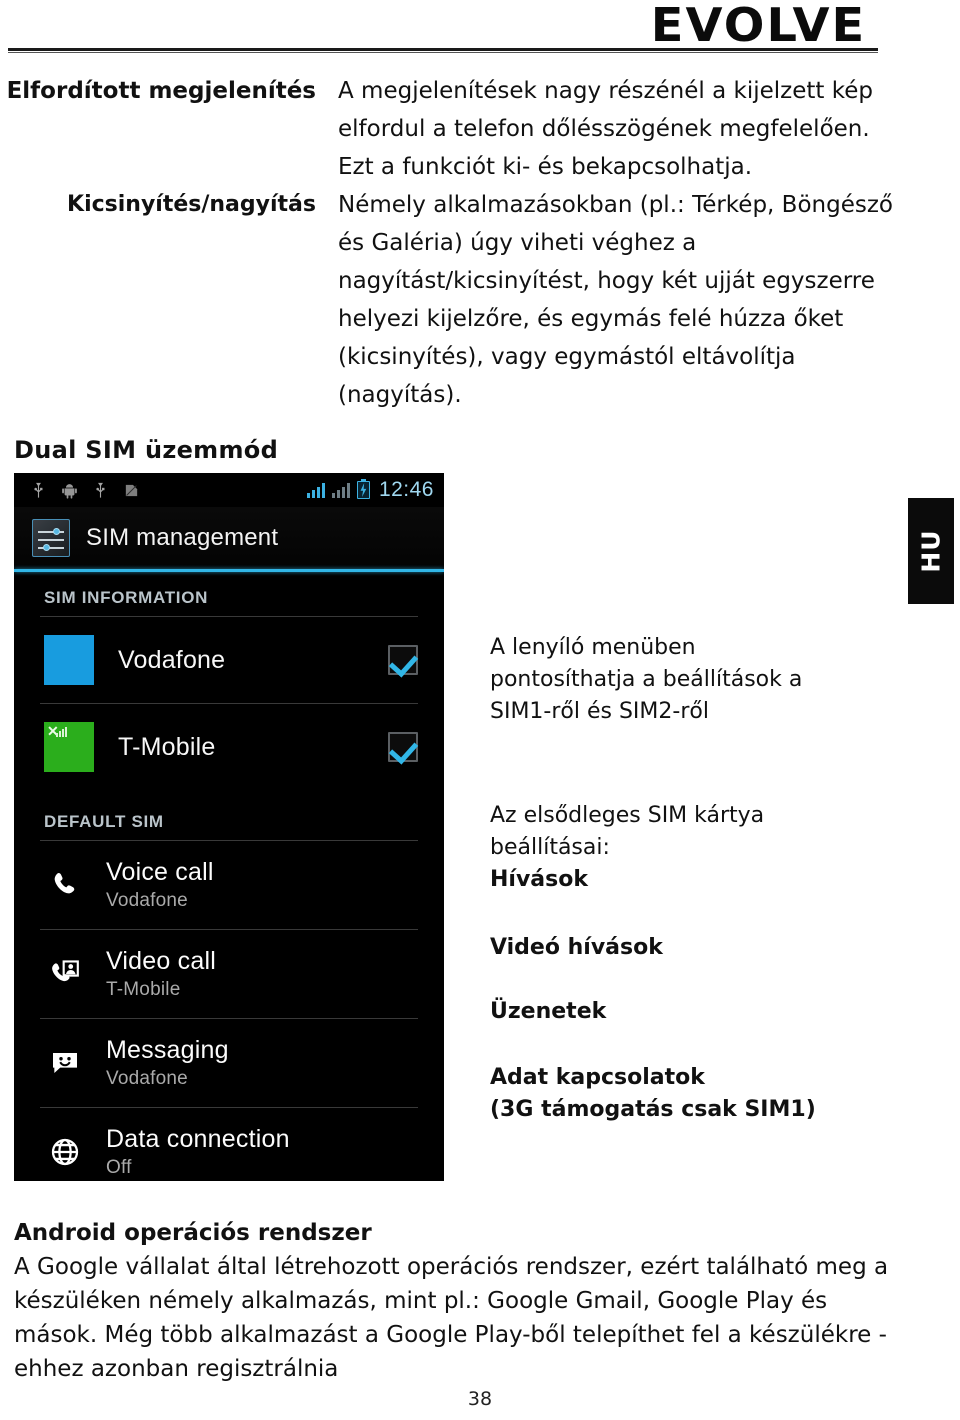 This screenshot has height=1420, width=960. Describe the element at coordinates (653, 1109) in the screenshot. I see `annotation-line: (3G támogatás csak SIM1)` at that location.